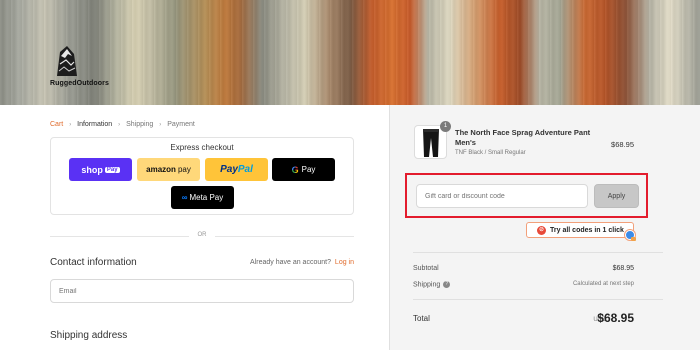 The width and height of the screenshot is (700, 350). Describe the element at coordinates (95, 124) in the screenshot. I see `breadcrumb-information: Information` at that location.